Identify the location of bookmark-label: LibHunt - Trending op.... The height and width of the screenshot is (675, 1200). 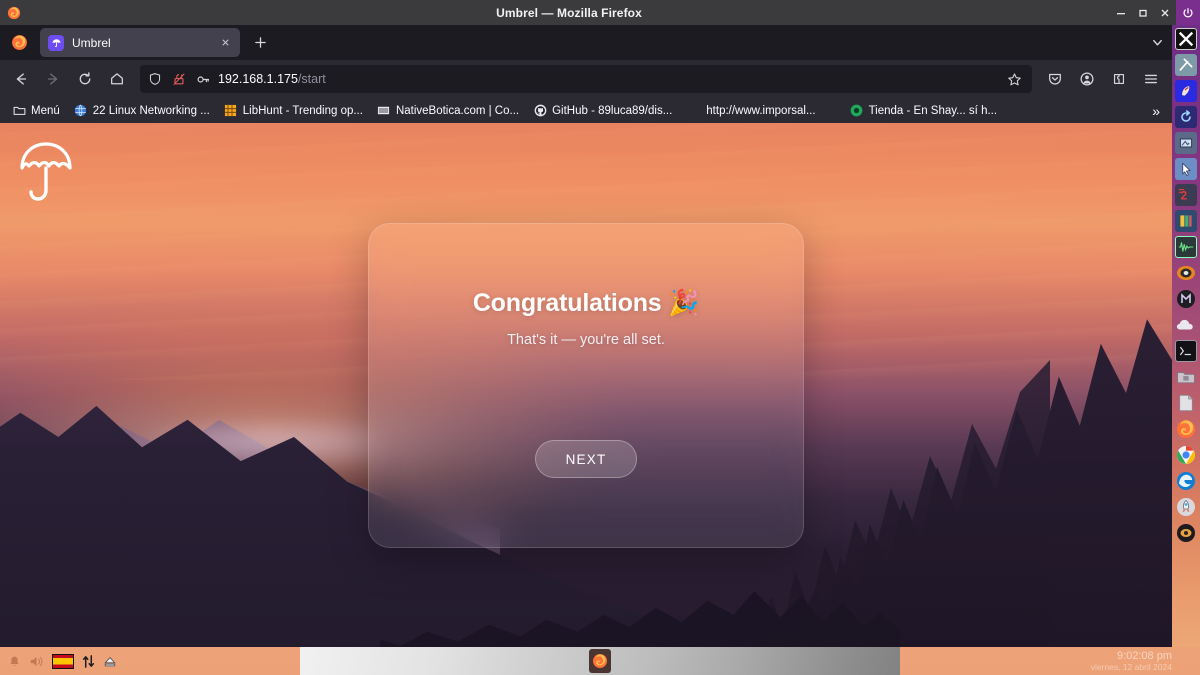
(302, 110).